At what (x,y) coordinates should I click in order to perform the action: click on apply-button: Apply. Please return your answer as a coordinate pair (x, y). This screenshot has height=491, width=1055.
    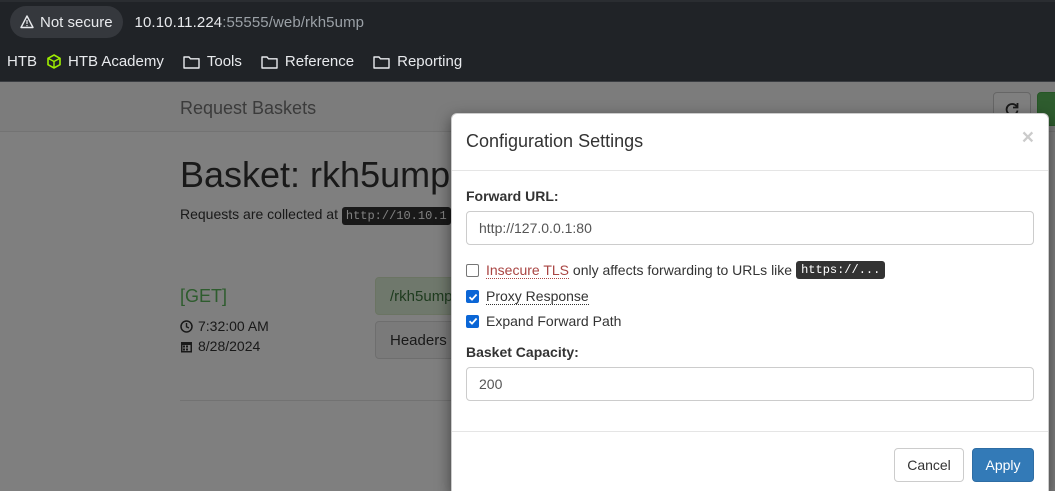
    Looking at the image, I should click on (1003, 465).